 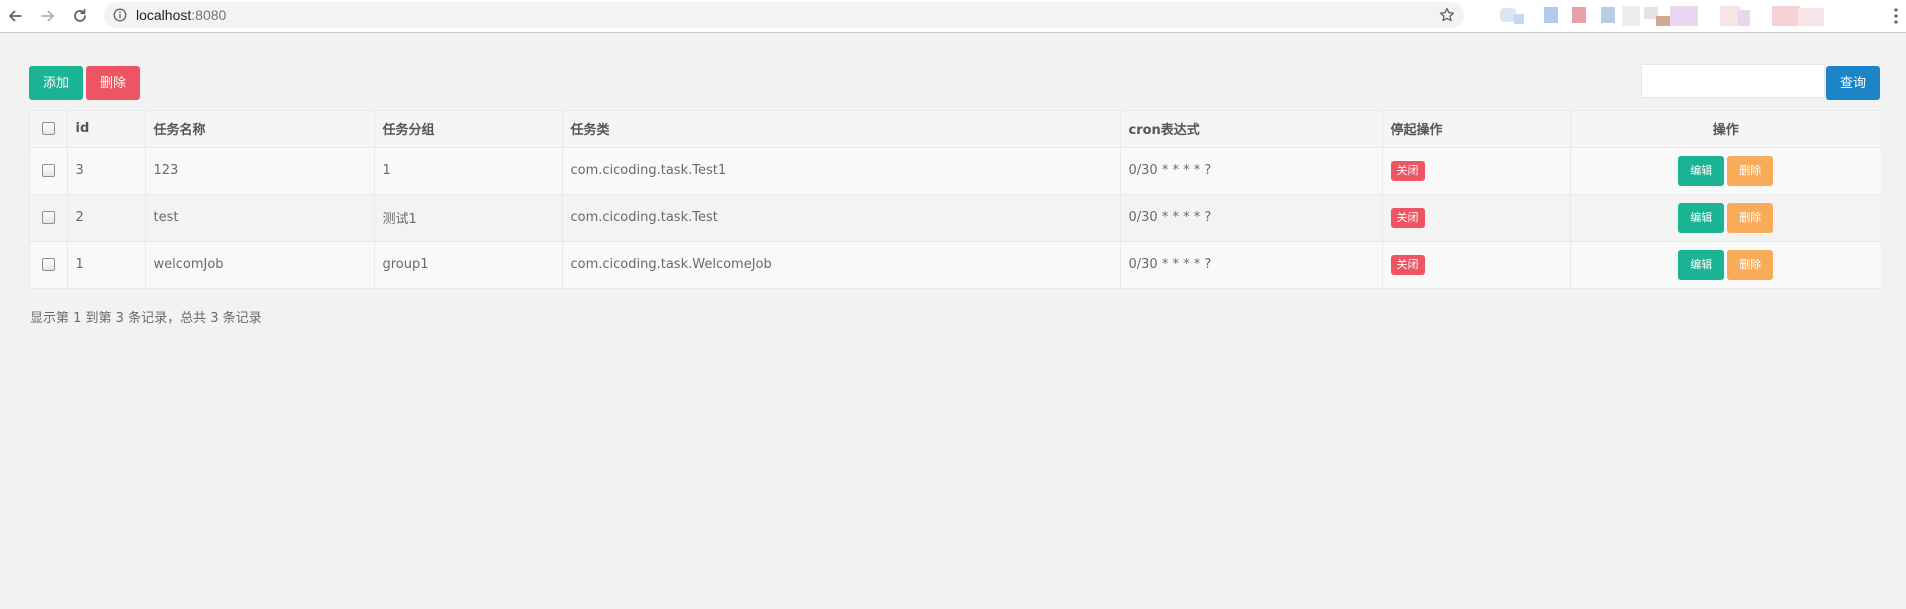 What do you see at coordinates (80, 16) in the screenshot?
I see `reload-icon` at bounding box center [80, 16].